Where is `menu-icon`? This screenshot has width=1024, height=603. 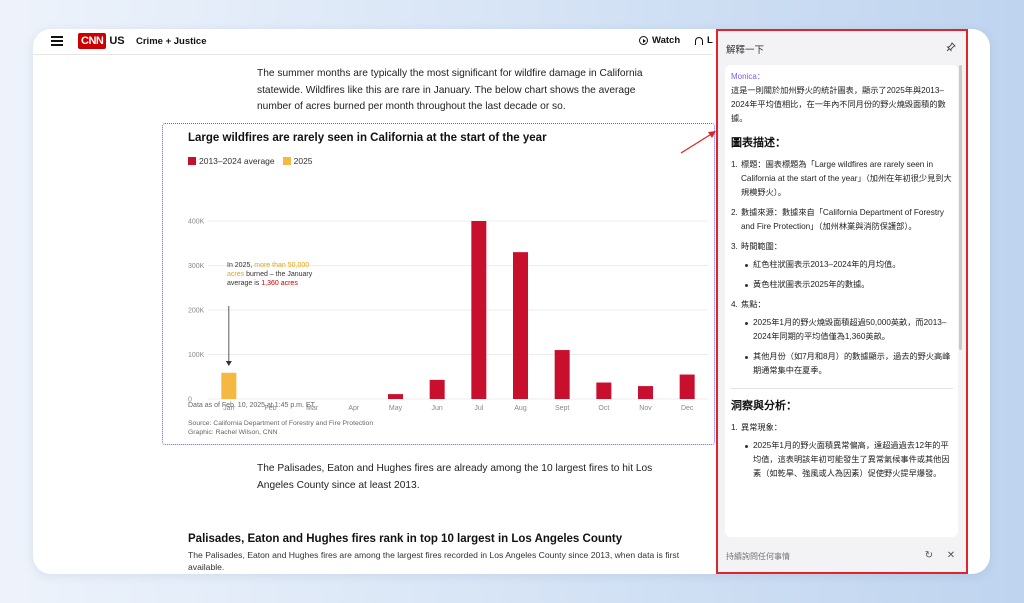
menu-icon is located at coordinates (57, 41).